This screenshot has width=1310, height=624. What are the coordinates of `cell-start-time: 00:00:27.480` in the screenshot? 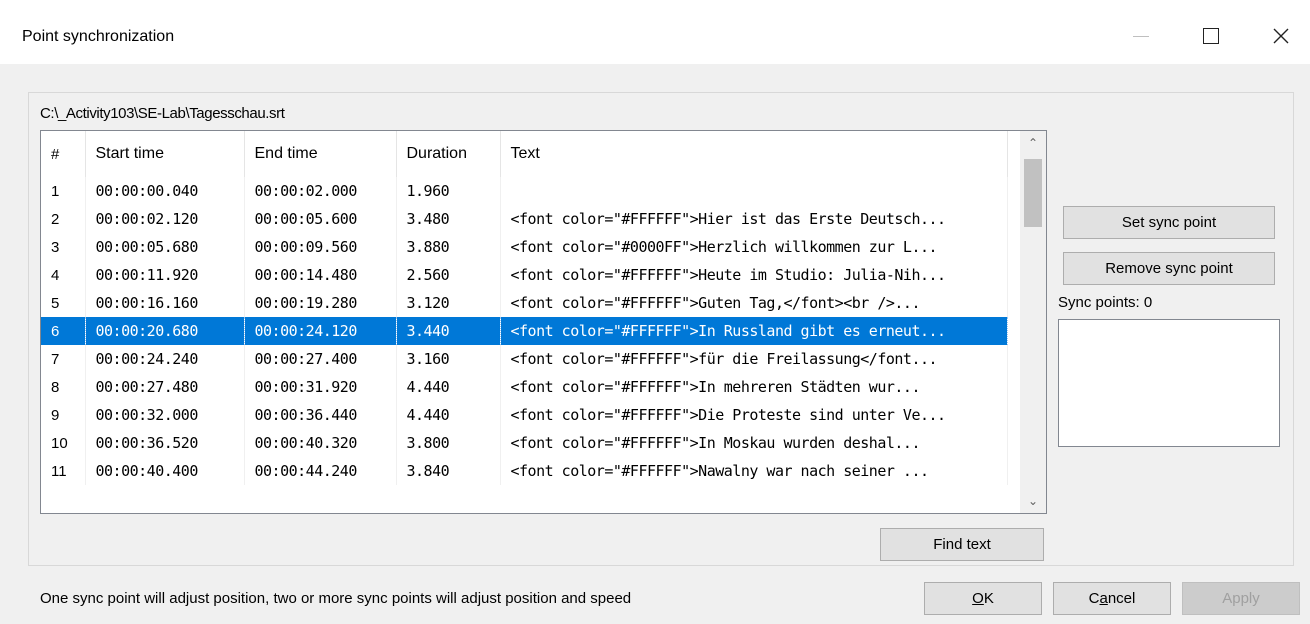 It's located at (165, 387).